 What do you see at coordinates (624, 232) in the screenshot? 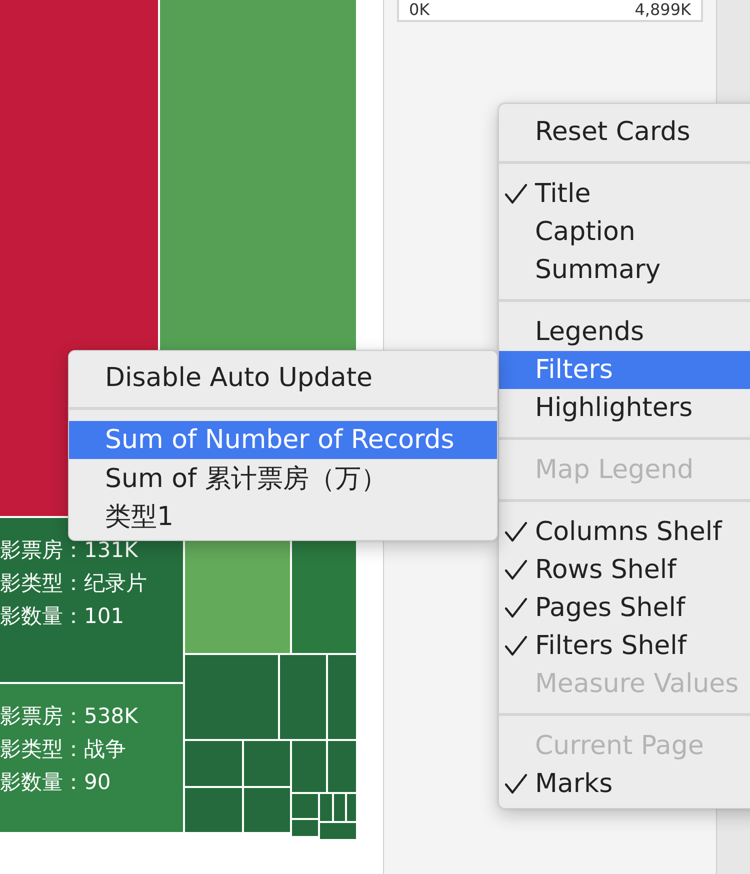
I see `menu-item: Caption` at bounding box center [624, 232].